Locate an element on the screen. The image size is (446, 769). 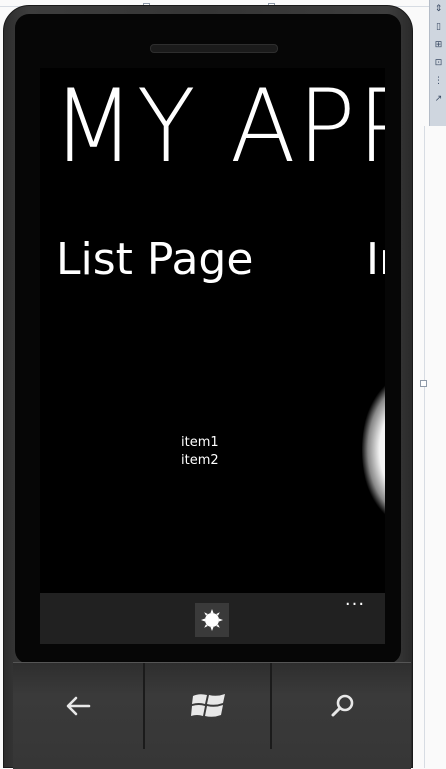
designer-guide-vertical is located at coordinates (424, 447).